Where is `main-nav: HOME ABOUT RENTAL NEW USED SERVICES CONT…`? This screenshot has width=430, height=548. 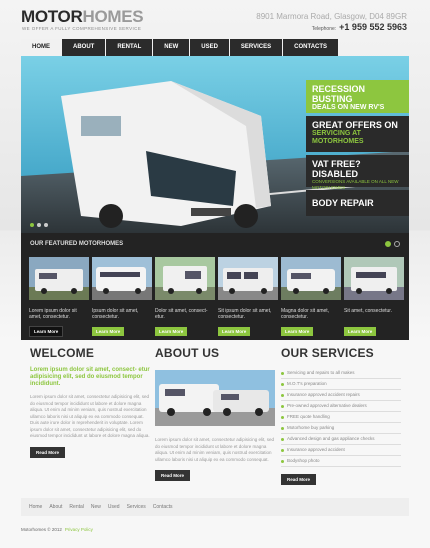
main-nav: HOME ABOUT RENTAL NEW USED SERVICES CONT… is located at coordinates (180, 47).